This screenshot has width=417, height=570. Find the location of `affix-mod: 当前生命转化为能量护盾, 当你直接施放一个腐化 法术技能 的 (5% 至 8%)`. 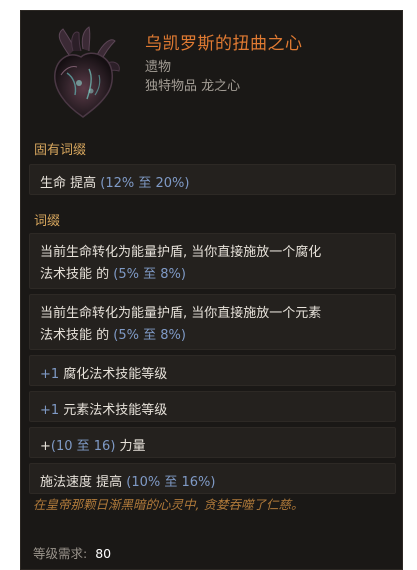

affix-mod: 当前生命转化为能量护盾, 当你直接施放一个腐化 法术技能 的 (5% 至 8%) is located at coordinates (212, 261).